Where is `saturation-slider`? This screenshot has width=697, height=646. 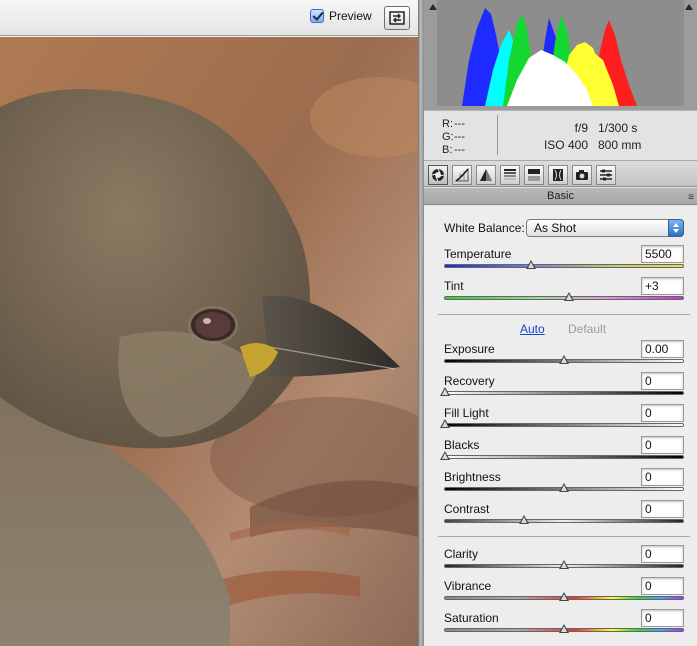
saturation-slider is located at coordinates (564, 628).